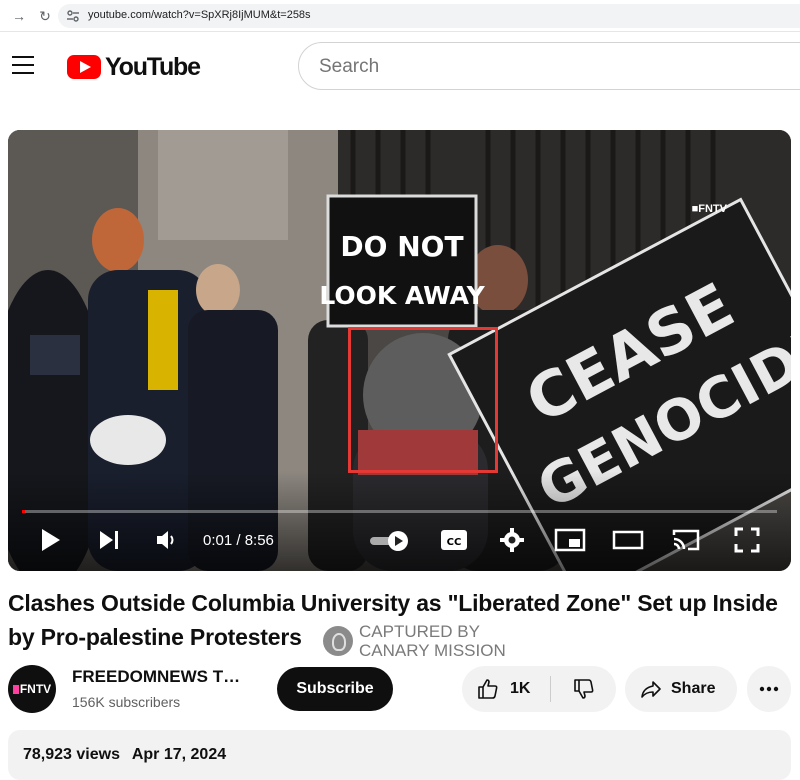  Describe the element at coordinates (709, 209) in the screenshot. I see `video-watermark: ■FNTV` at that location.